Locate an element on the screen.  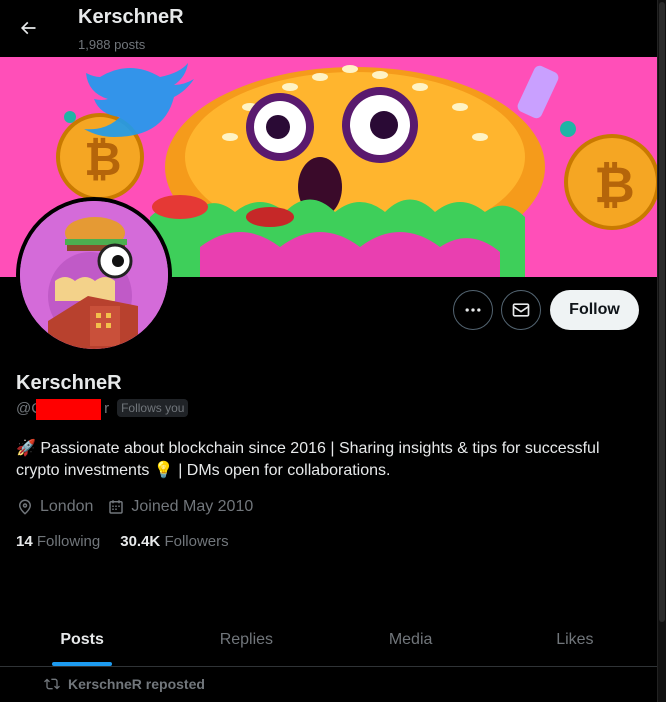
tab-label: Likes is located at coordinates (575, 639).